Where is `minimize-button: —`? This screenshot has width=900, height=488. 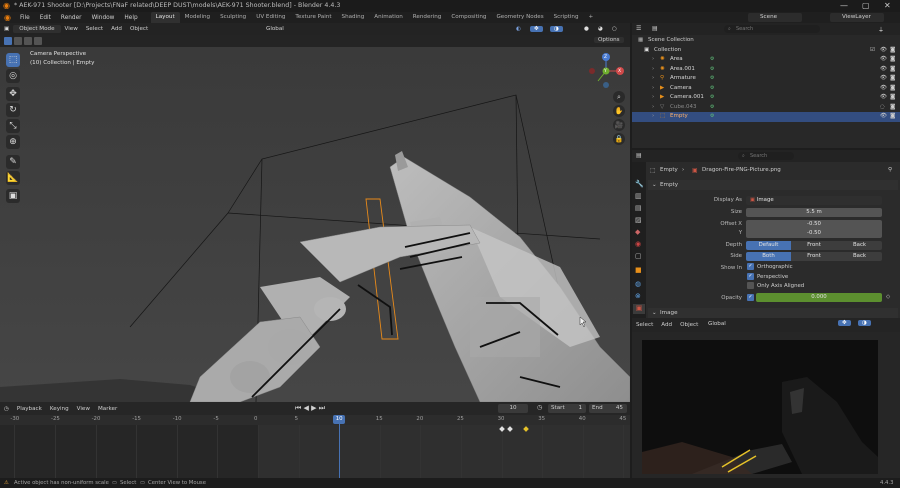 minimize-button: — is located at coordinates (844, 6).